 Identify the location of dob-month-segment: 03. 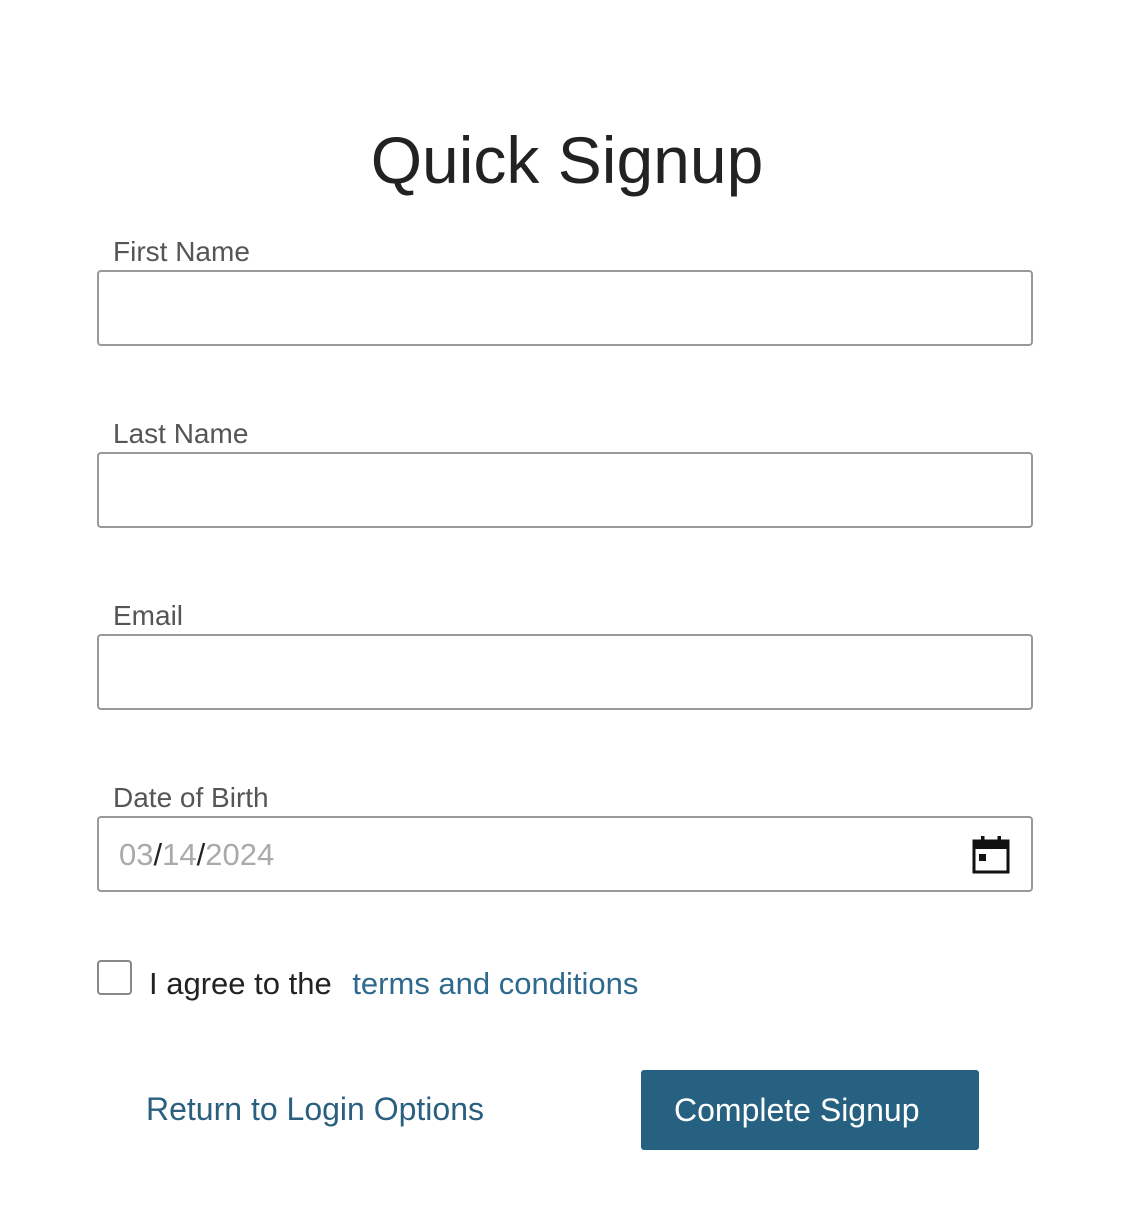
(136, 854).